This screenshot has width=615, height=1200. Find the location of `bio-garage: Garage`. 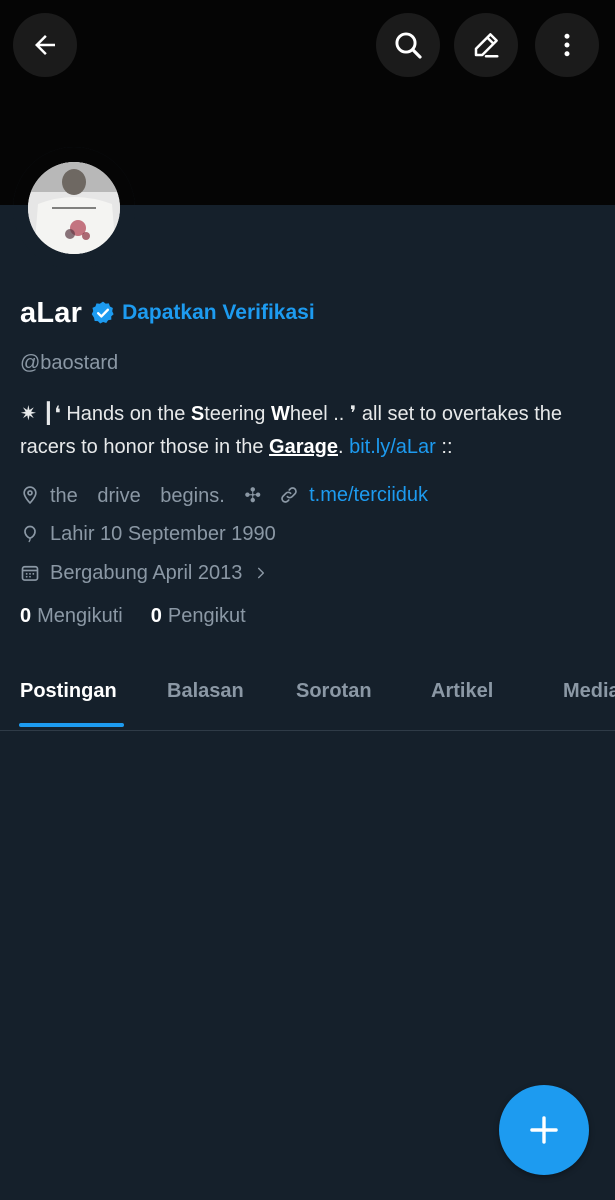

bio-garage: Garage is located at coordinates (303, 447).